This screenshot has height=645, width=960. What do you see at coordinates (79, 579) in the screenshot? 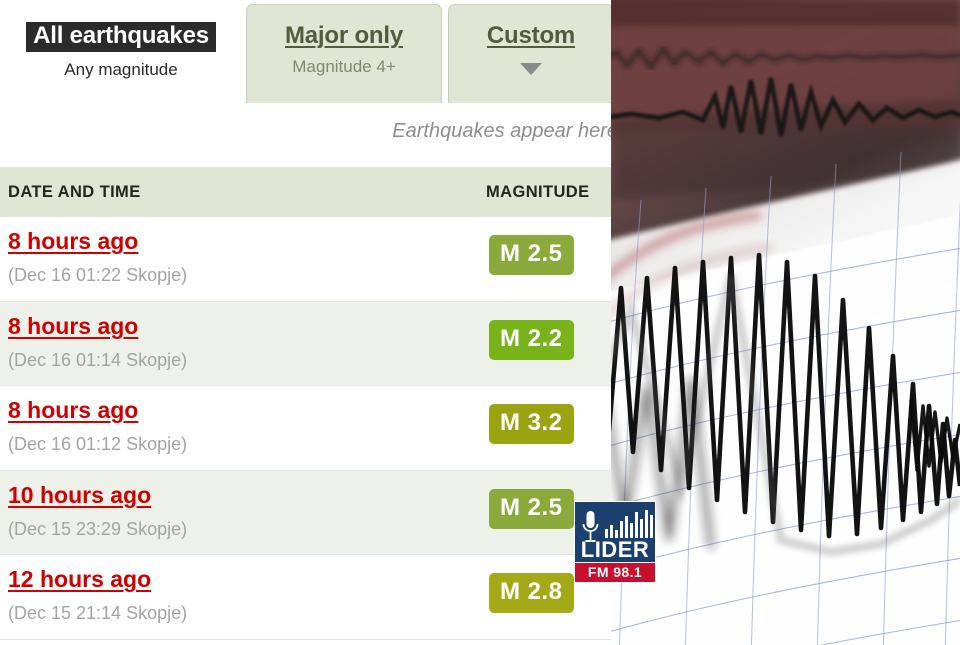
I see `row-relative-time-link: 12 hours ago` at bounding box center [79, 579].